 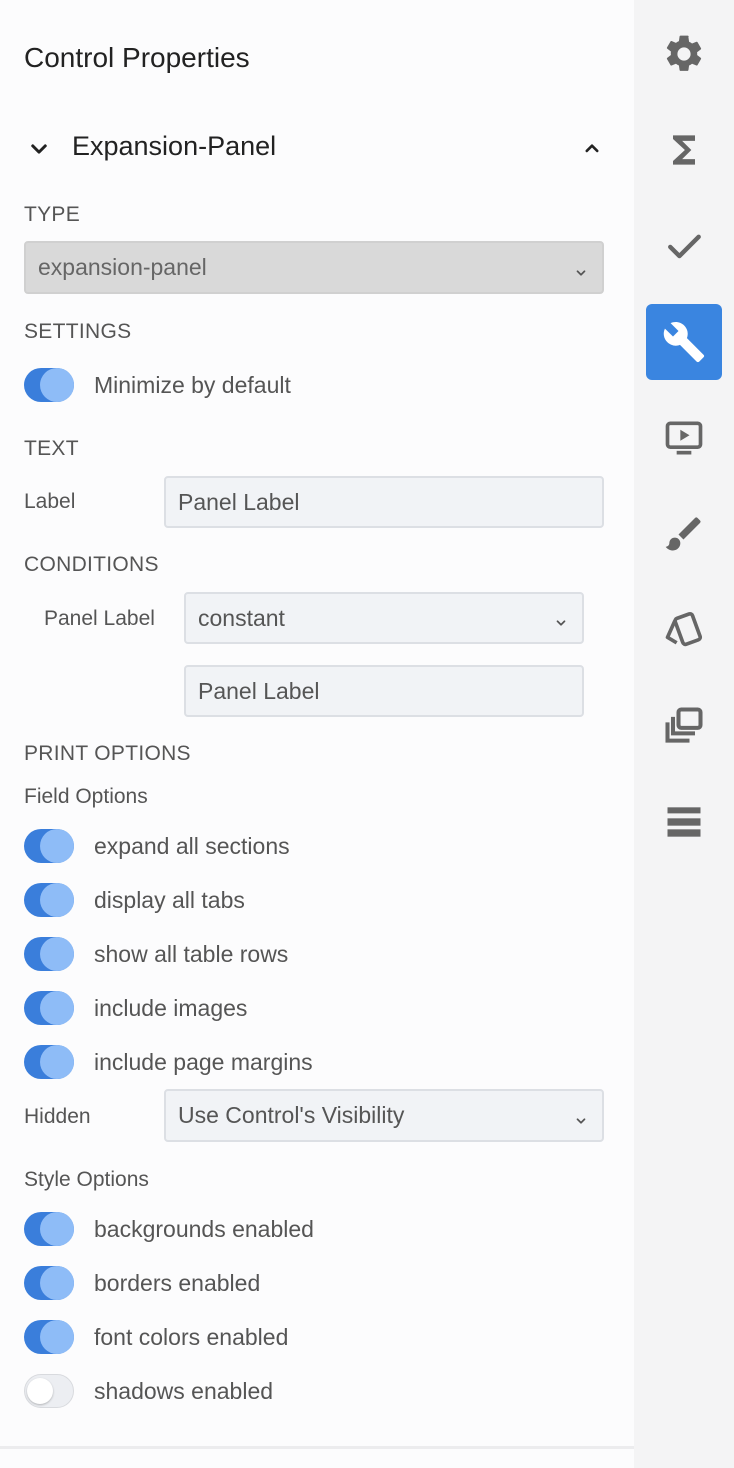 What do you see at coordinates (684, 246) in the screenshot?
I see `check-icon` at bounding box center [684, 246].